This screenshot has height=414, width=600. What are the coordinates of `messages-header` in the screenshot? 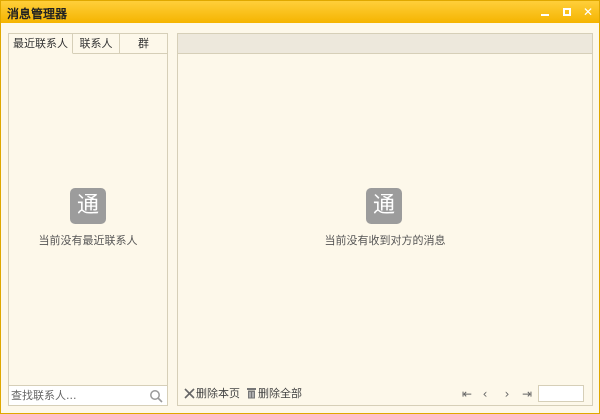 It's located at (385, 44).